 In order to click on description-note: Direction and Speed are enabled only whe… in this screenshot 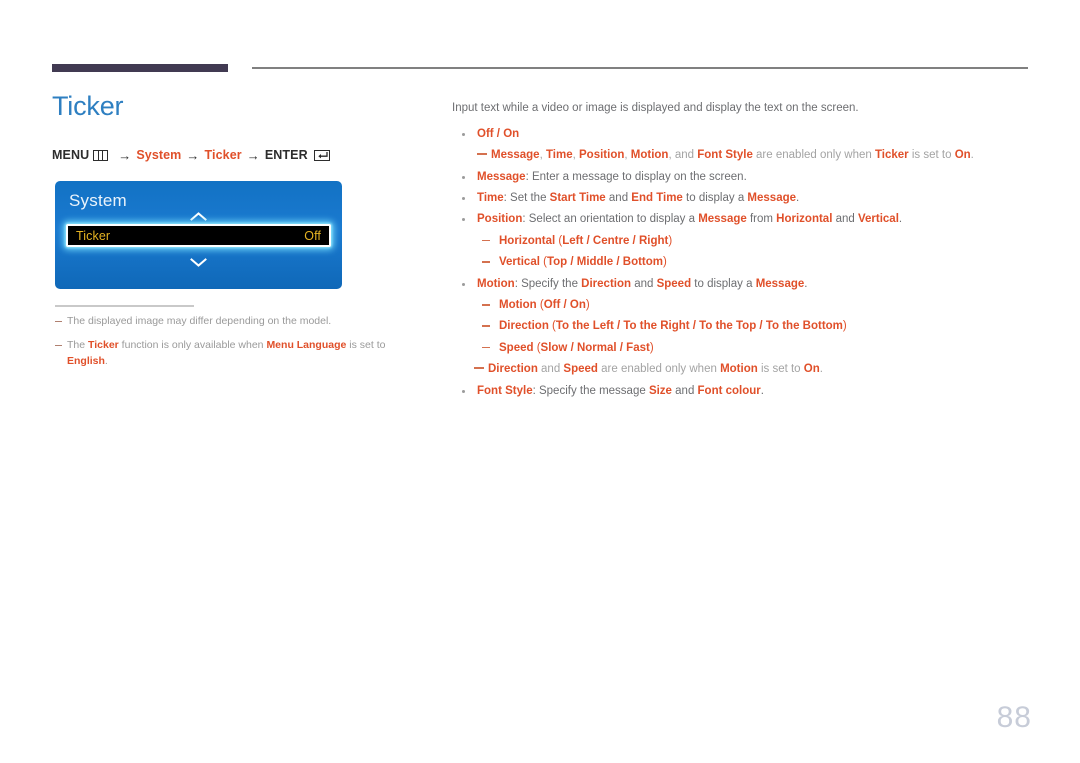, I will do `click(753, 369)`.